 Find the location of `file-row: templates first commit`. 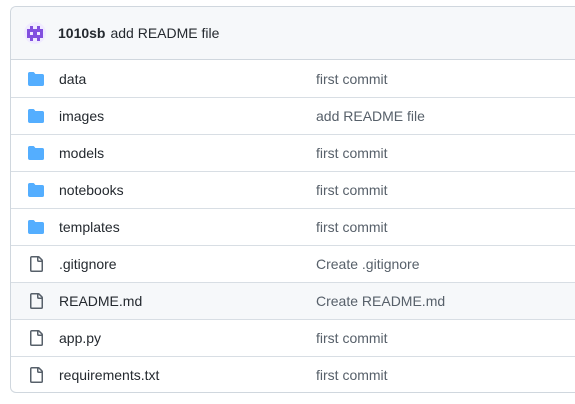

file-row: templates first commit is located at coordinates (293, 226).